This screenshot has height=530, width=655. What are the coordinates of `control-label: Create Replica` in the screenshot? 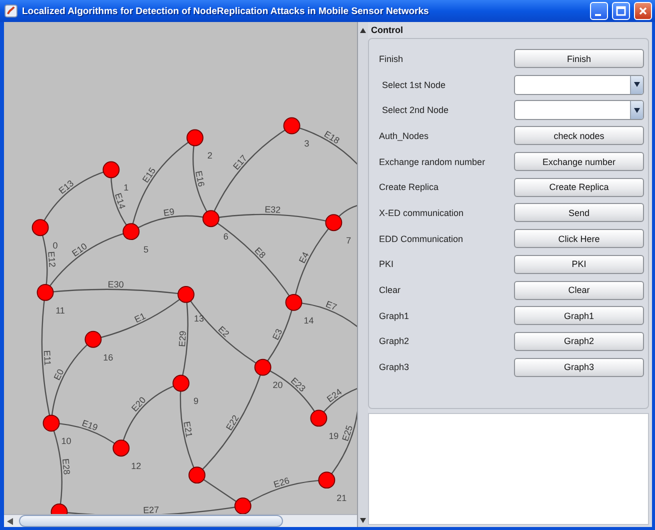 It's located at (409, 187).